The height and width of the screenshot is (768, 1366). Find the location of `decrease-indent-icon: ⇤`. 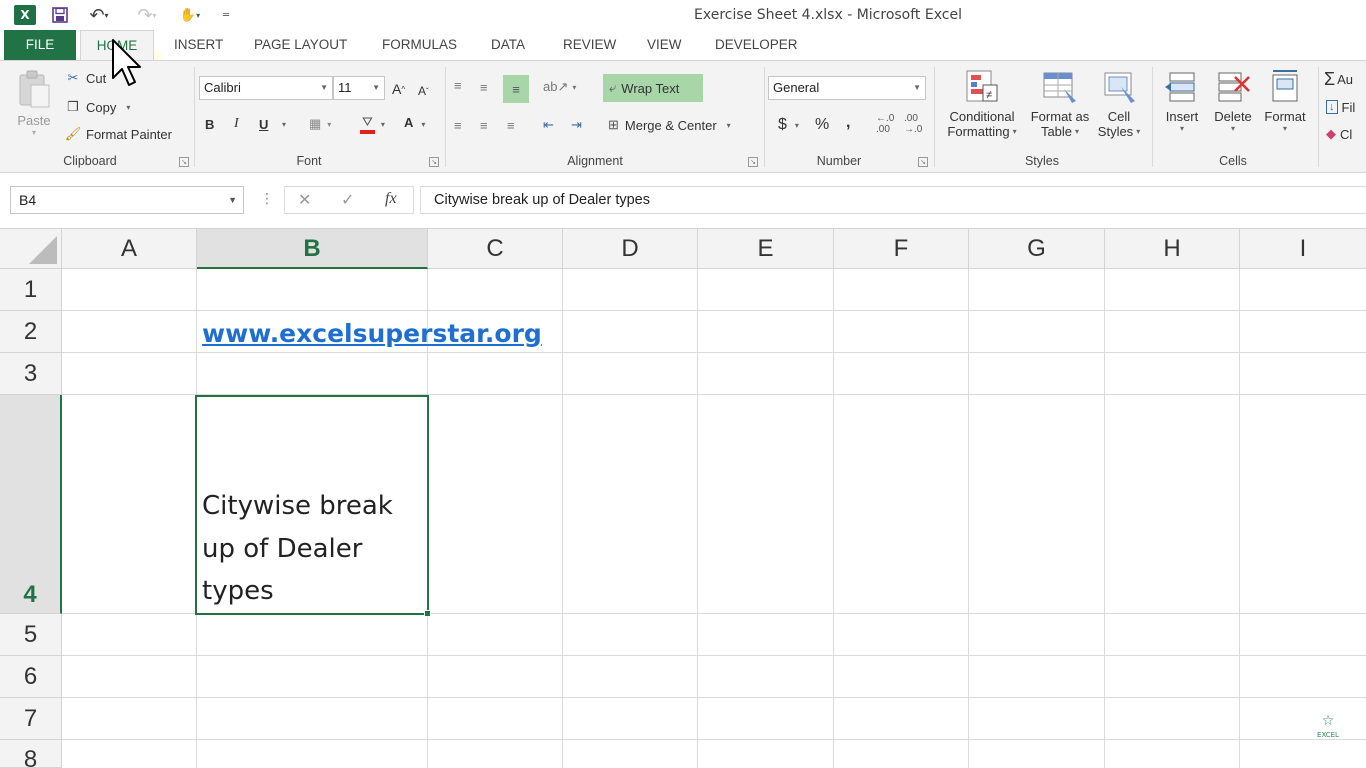

decrease-indent-icon: ⇤ is located at coordinates (548, 125).